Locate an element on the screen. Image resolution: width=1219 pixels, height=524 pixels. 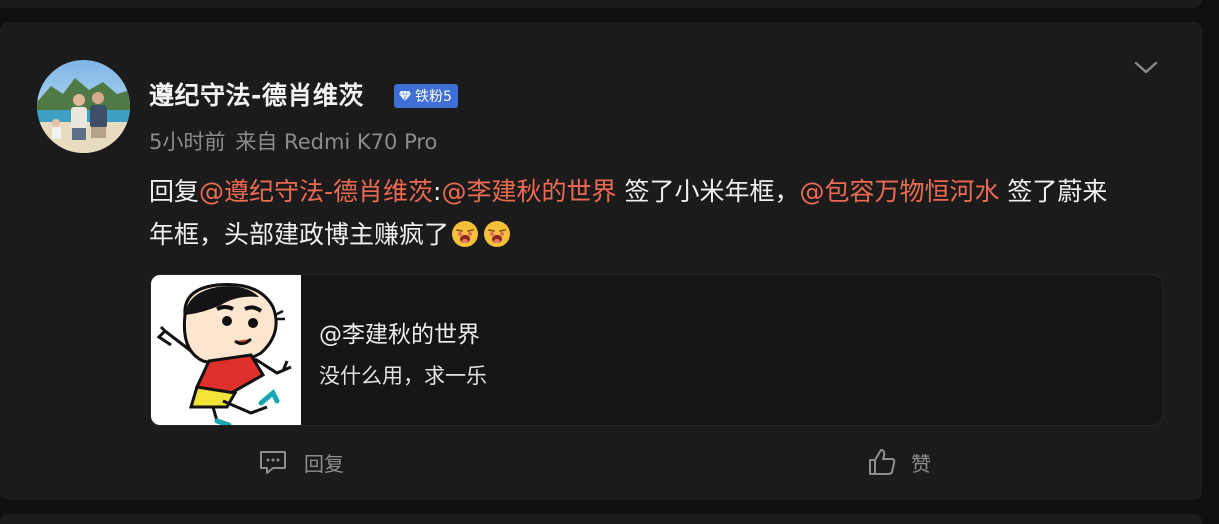
reply-comment-icon is located at coordinates (273, 462).